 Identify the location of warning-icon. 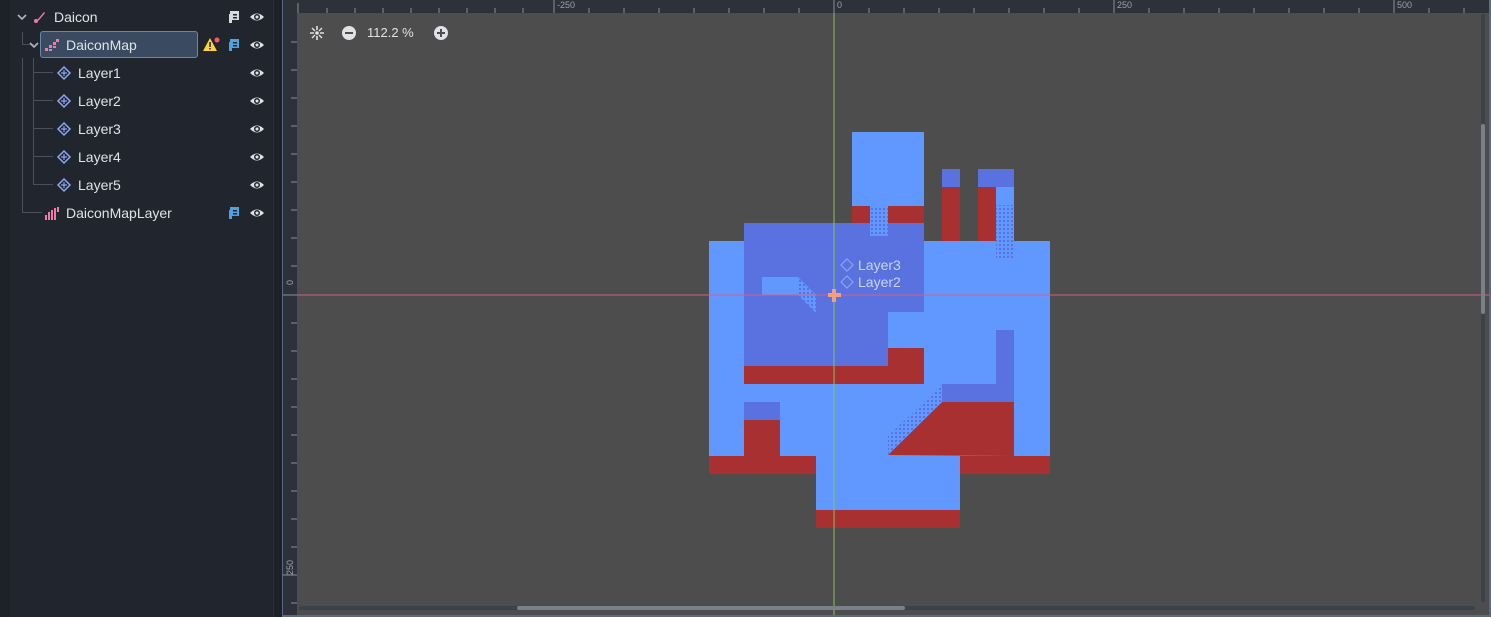
(211, 45).